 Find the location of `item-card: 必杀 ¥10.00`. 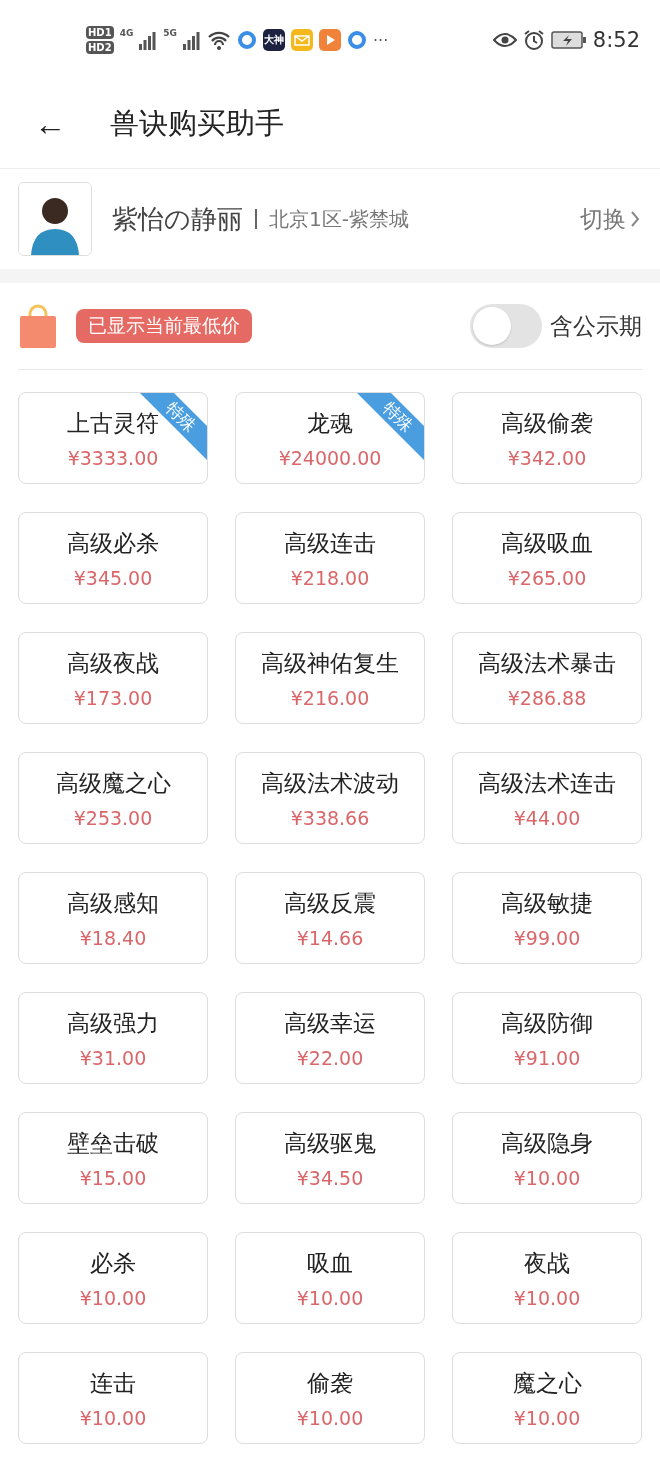

item-card: 必杀 ¥10.00 is located at coordinates (113, 1278).